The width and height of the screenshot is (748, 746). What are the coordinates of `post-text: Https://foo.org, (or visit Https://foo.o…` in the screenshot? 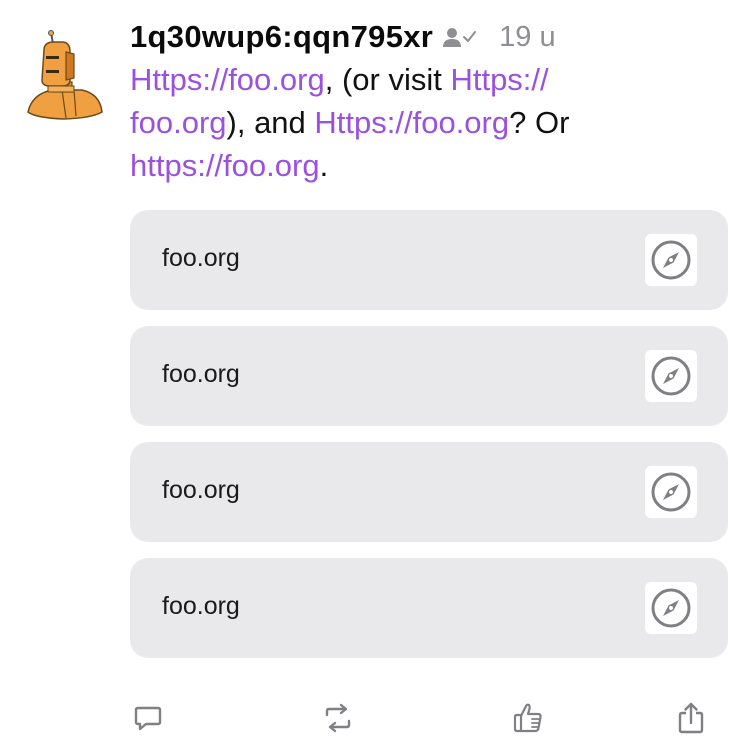 It's located at (430, 122).